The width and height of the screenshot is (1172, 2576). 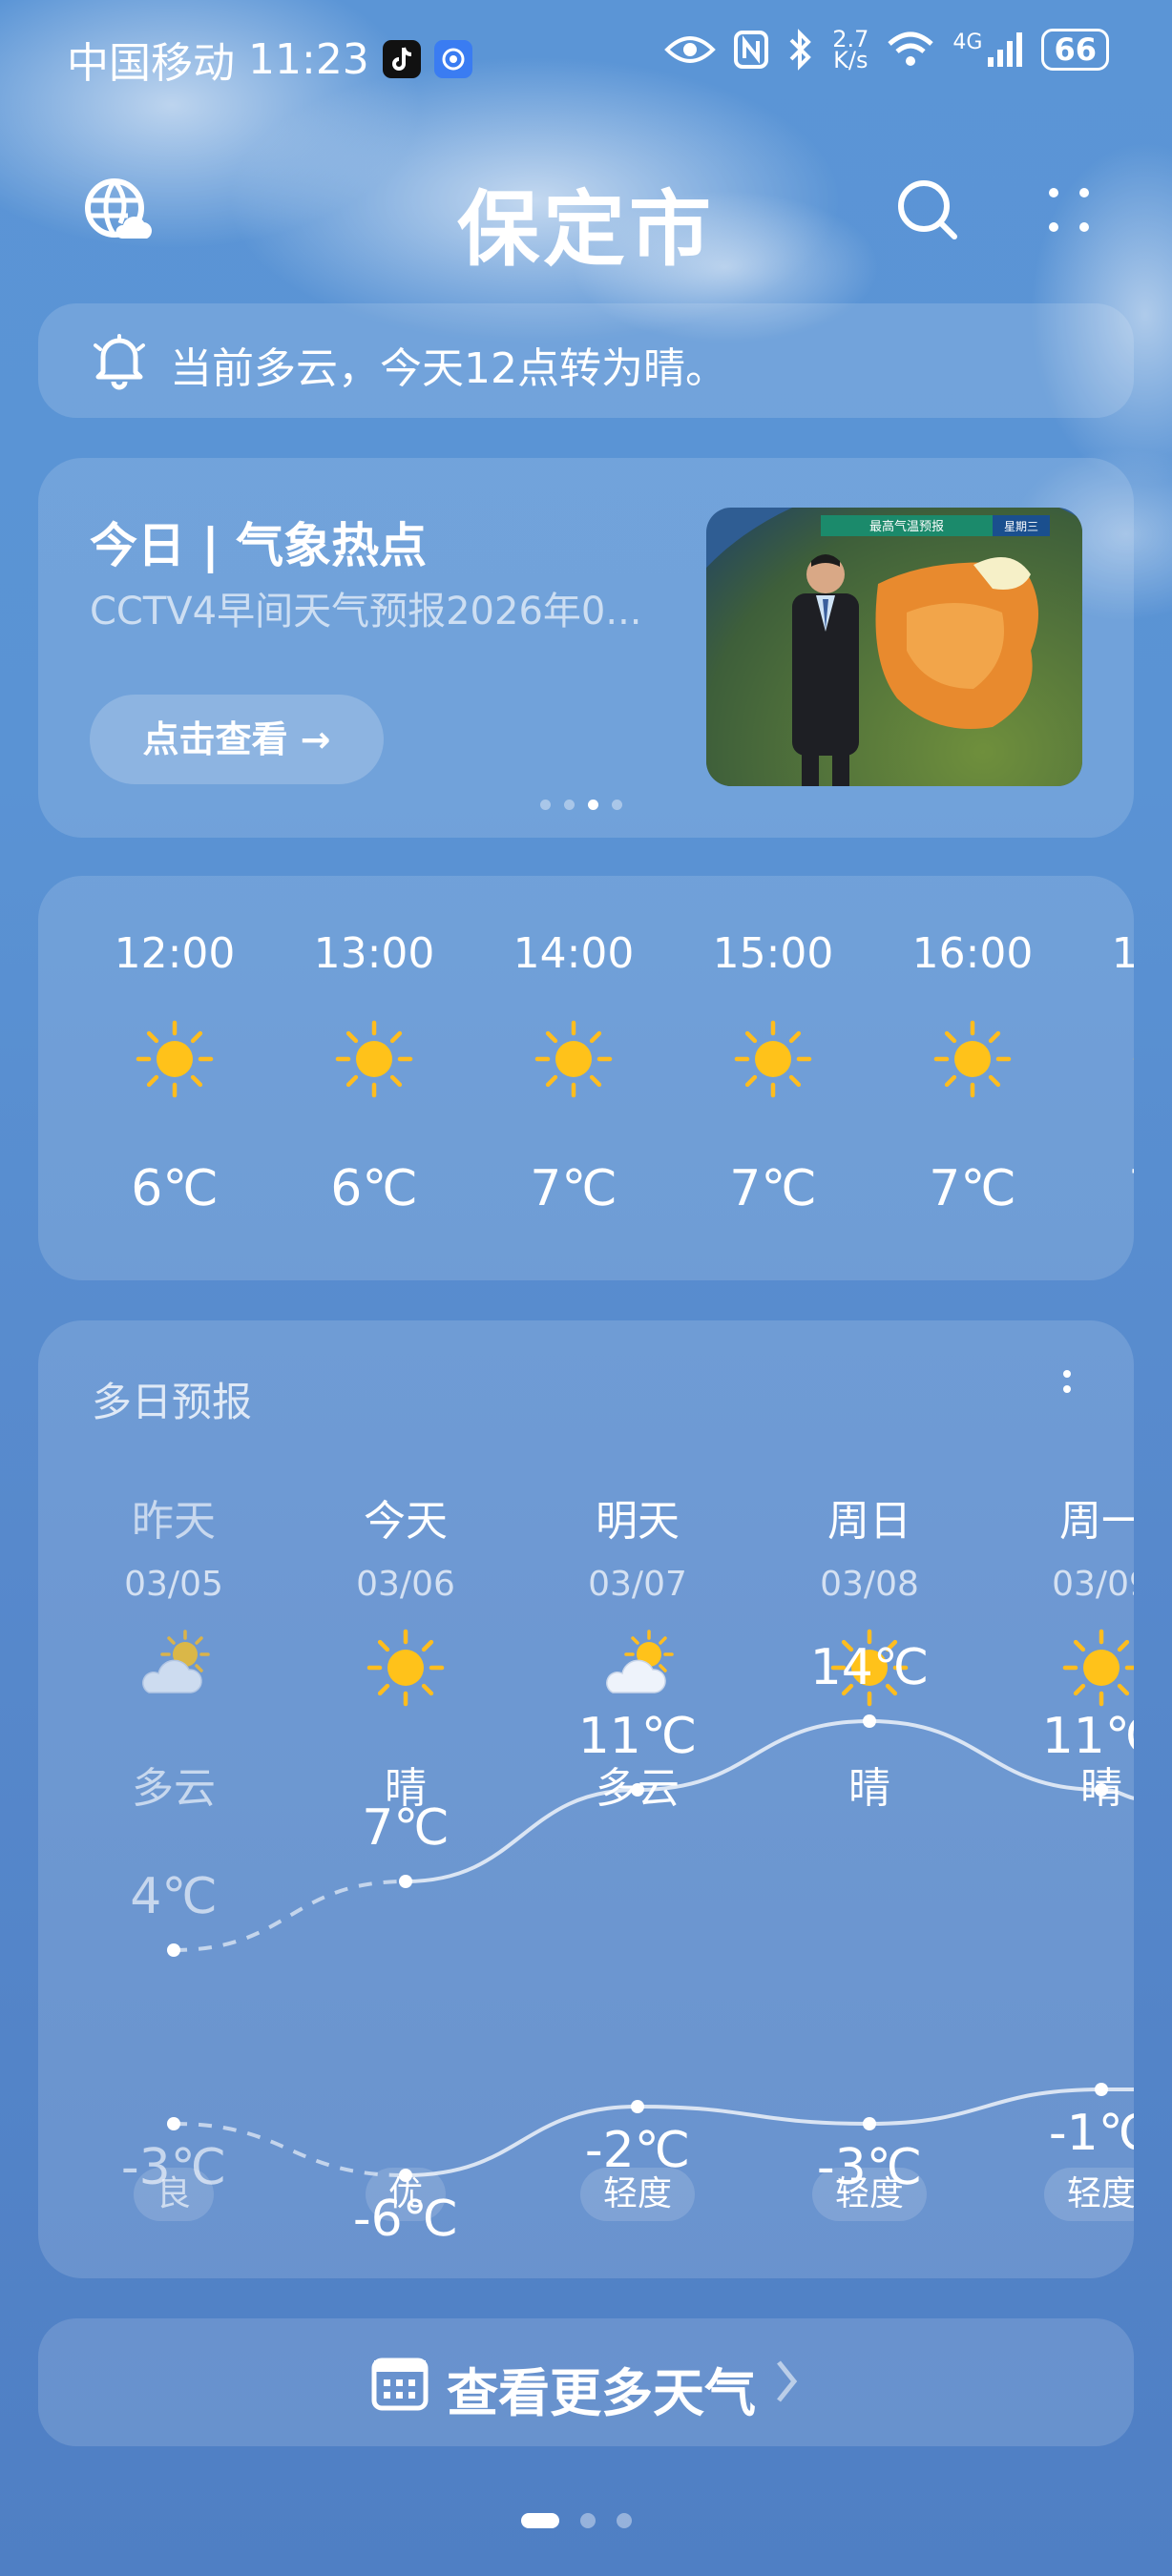 What do you see at coordinates (374, 953) in the screenshot?
I see `hour-time: 13:00` at bounding box center [374, 953].